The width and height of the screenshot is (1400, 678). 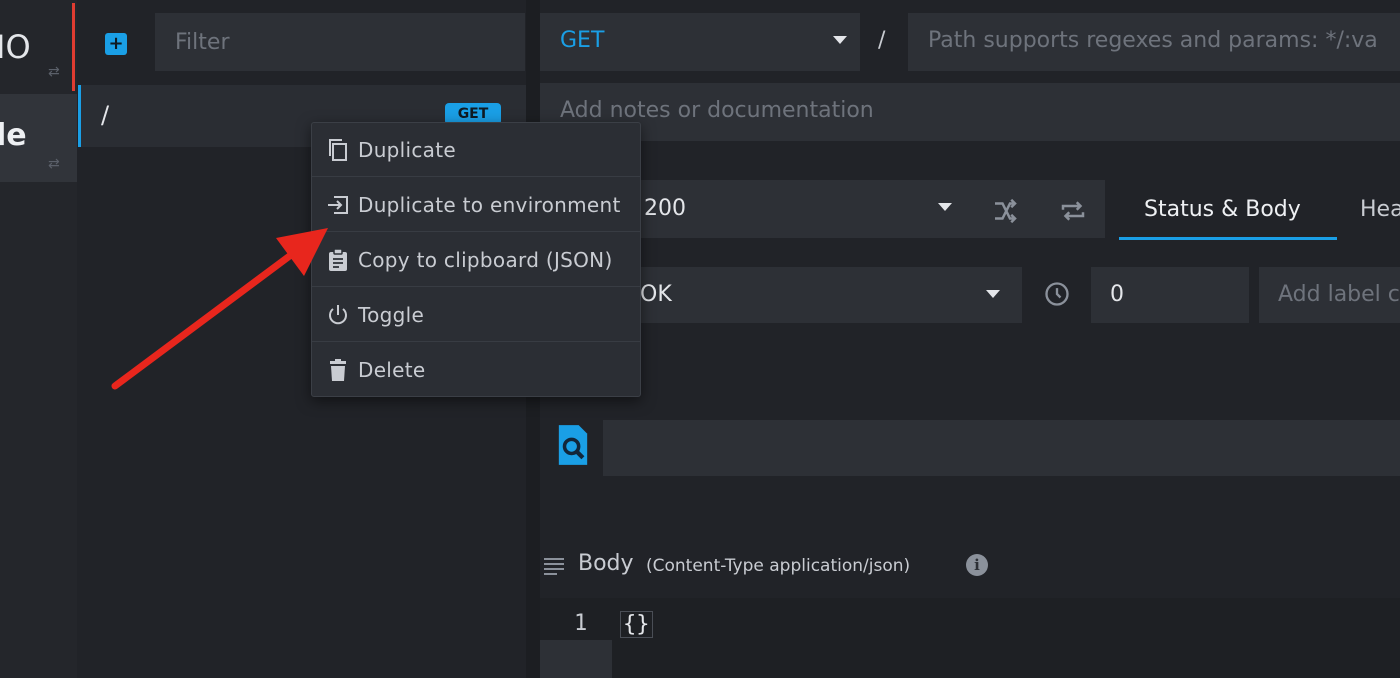 I want to click on body-content-type: (Content-Type application/json), so click(x=778, y=566).